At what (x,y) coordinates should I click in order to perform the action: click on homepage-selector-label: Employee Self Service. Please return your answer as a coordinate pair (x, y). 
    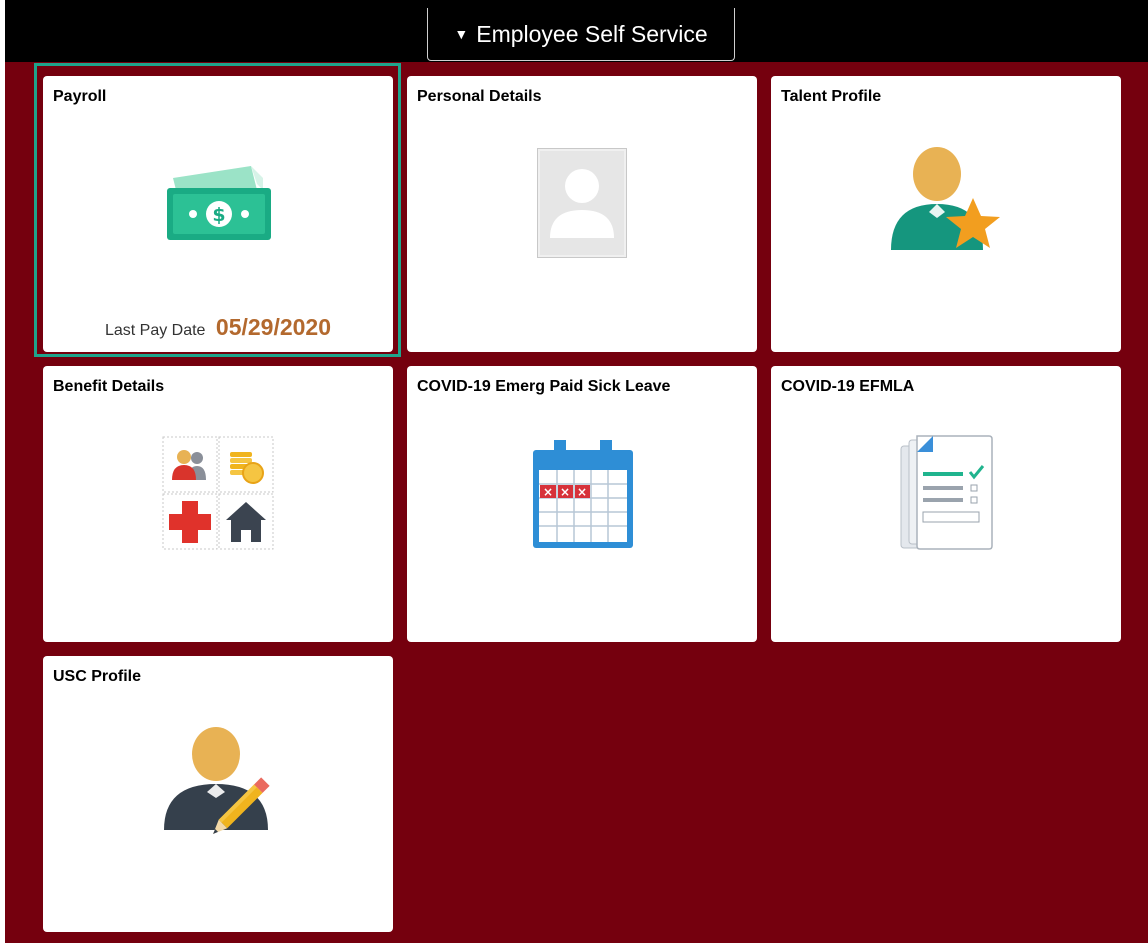
    Looking at the image, I should click on (592, 33).